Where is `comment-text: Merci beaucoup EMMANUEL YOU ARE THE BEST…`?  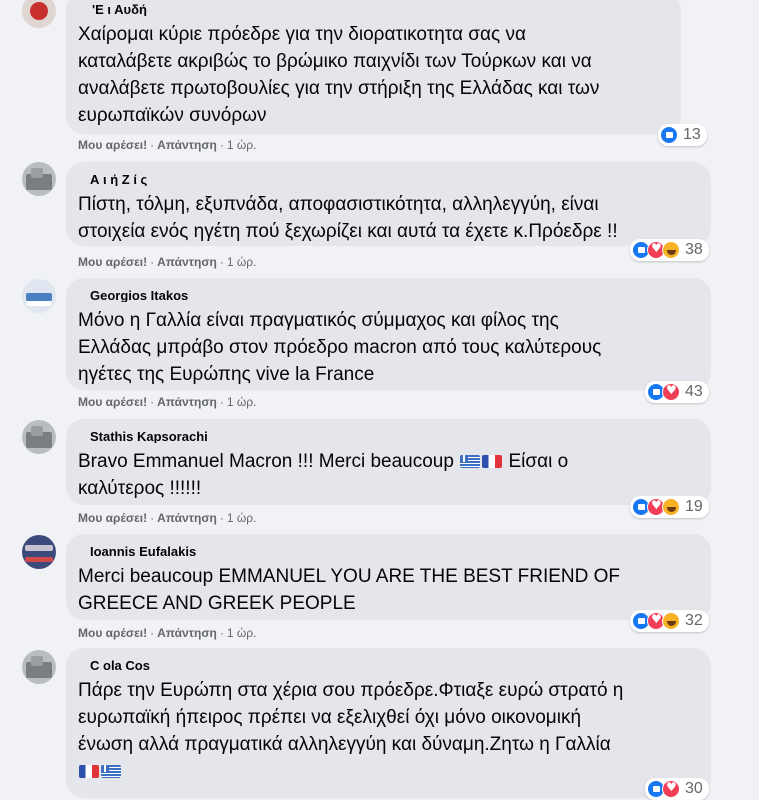
comment-text: Merci beaucoup EMMANUEL YOU ARE THE BEST… is located at coordinates (349, 590).